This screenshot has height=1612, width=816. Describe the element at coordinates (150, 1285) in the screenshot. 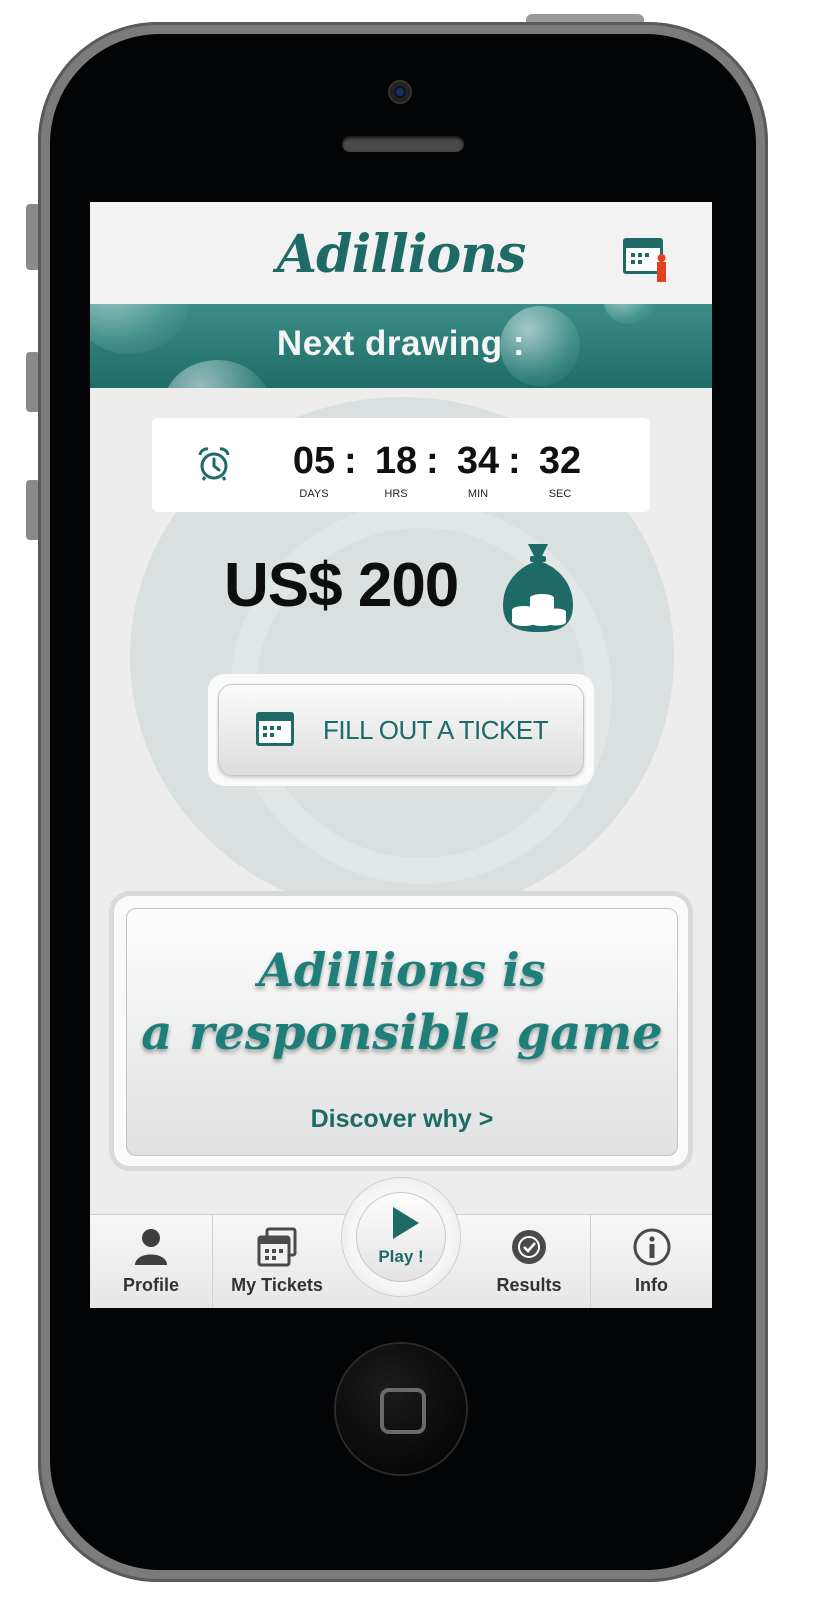

I see `tab-profile-label: Profile` at that location.